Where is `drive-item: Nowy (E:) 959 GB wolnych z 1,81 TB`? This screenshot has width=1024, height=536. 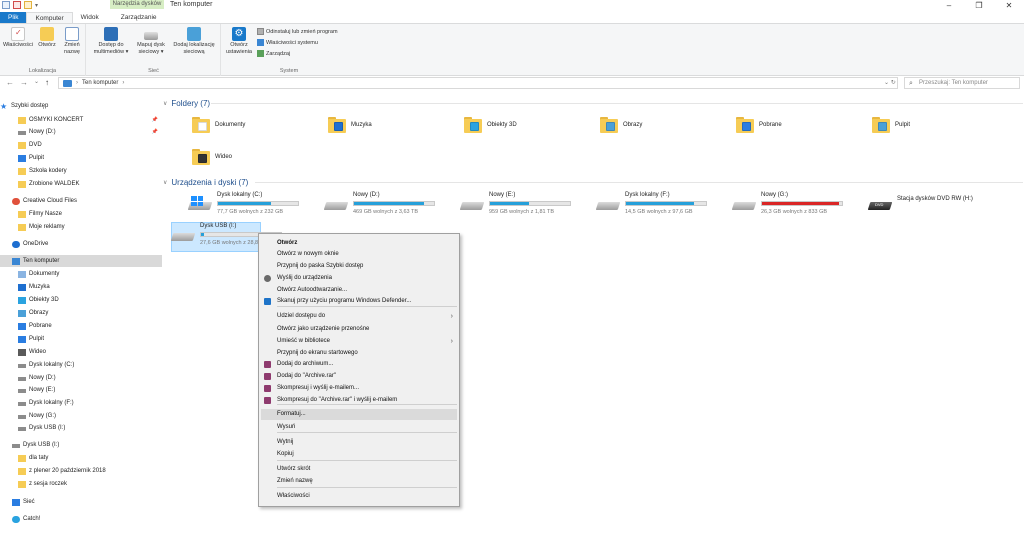
drive-item: Nowy (E:) 959 GB wolnych z 1,81 TB is located at coordinates (528, 205).